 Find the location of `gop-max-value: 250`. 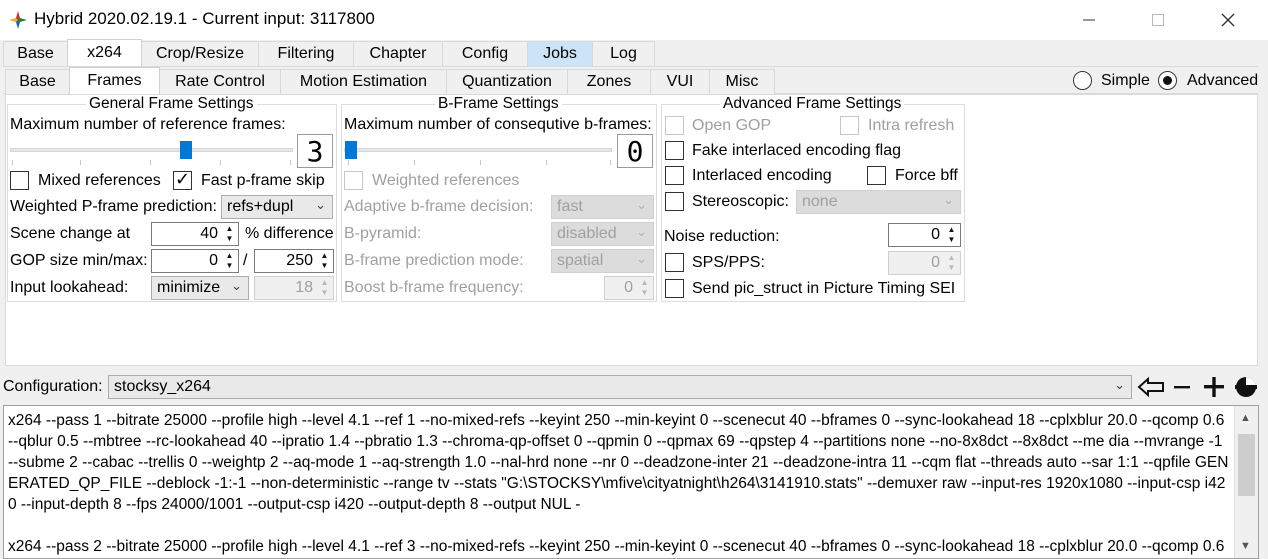

gop-max-value: 250 is located at coordinates (299, 260).